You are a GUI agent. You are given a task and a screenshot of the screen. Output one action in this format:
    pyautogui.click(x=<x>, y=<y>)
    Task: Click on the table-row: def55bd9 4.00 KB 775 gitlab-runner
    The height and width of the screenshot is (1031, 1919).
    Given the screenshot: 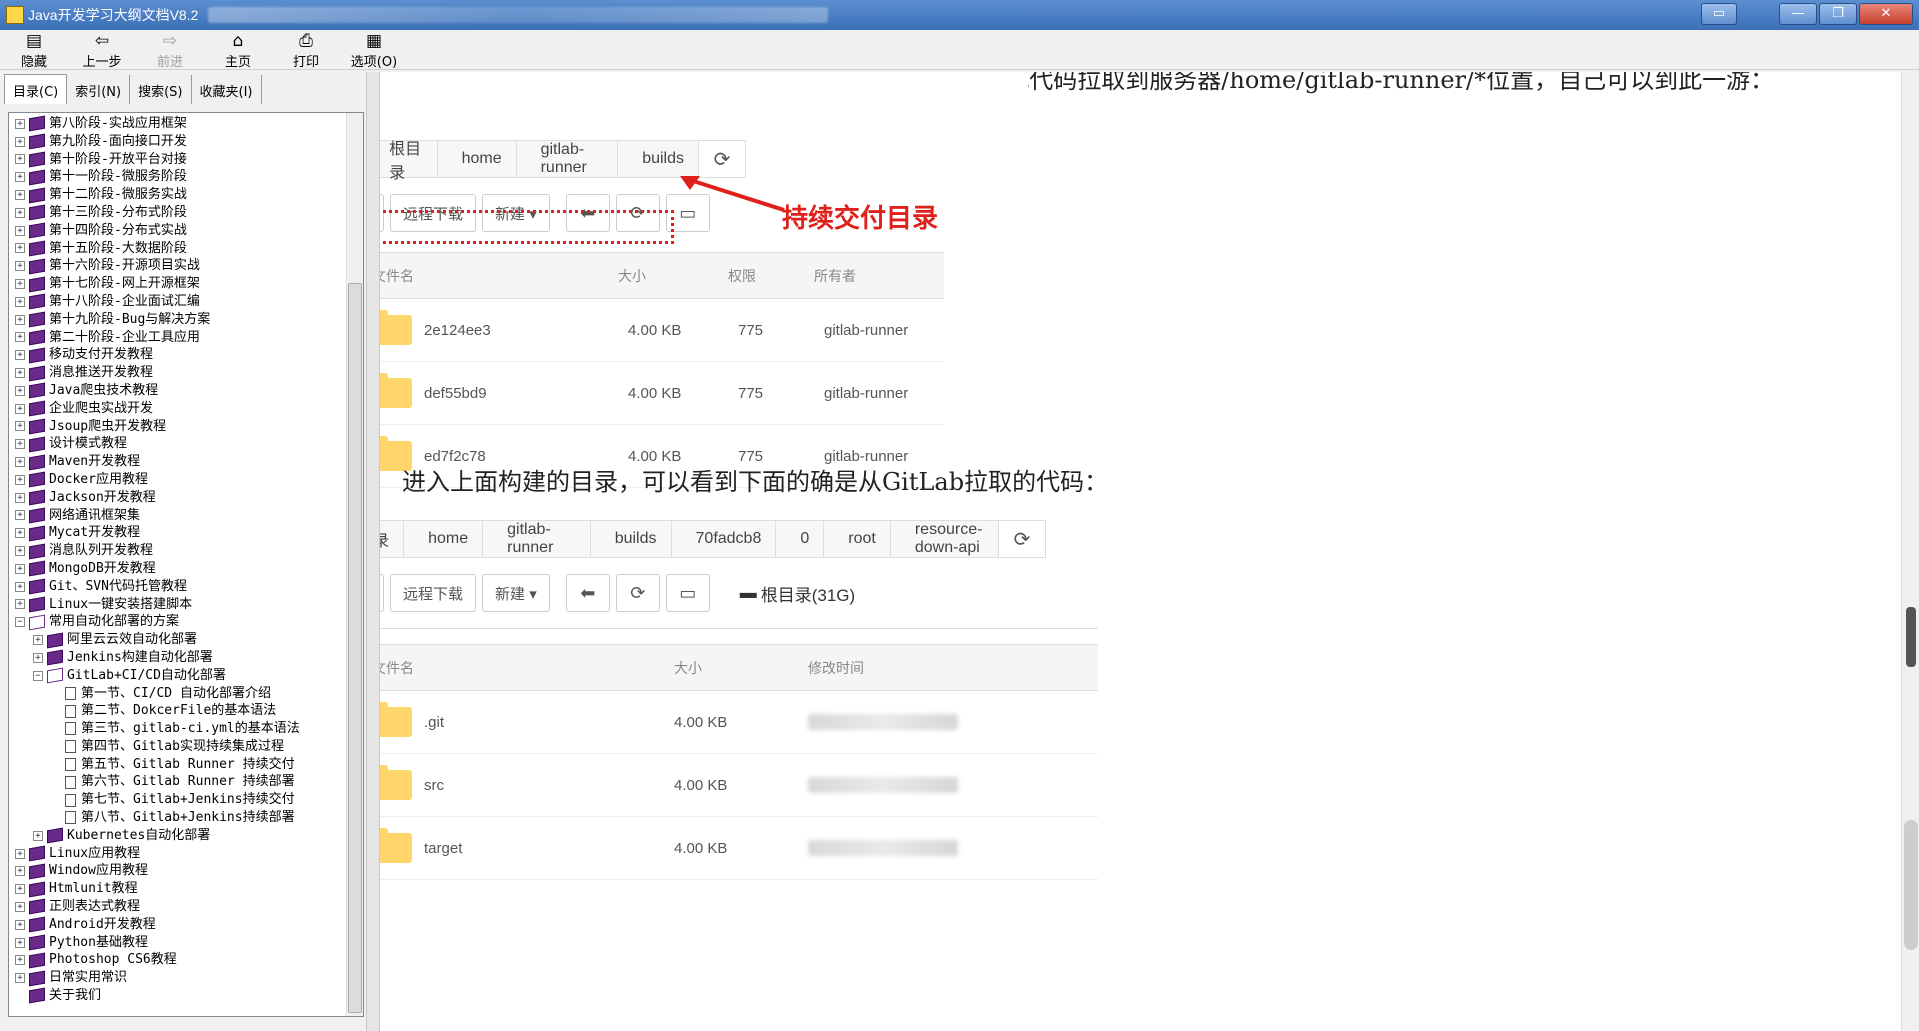 What is the action you would take?
    pyautogui.click(x=662, y=393)
    